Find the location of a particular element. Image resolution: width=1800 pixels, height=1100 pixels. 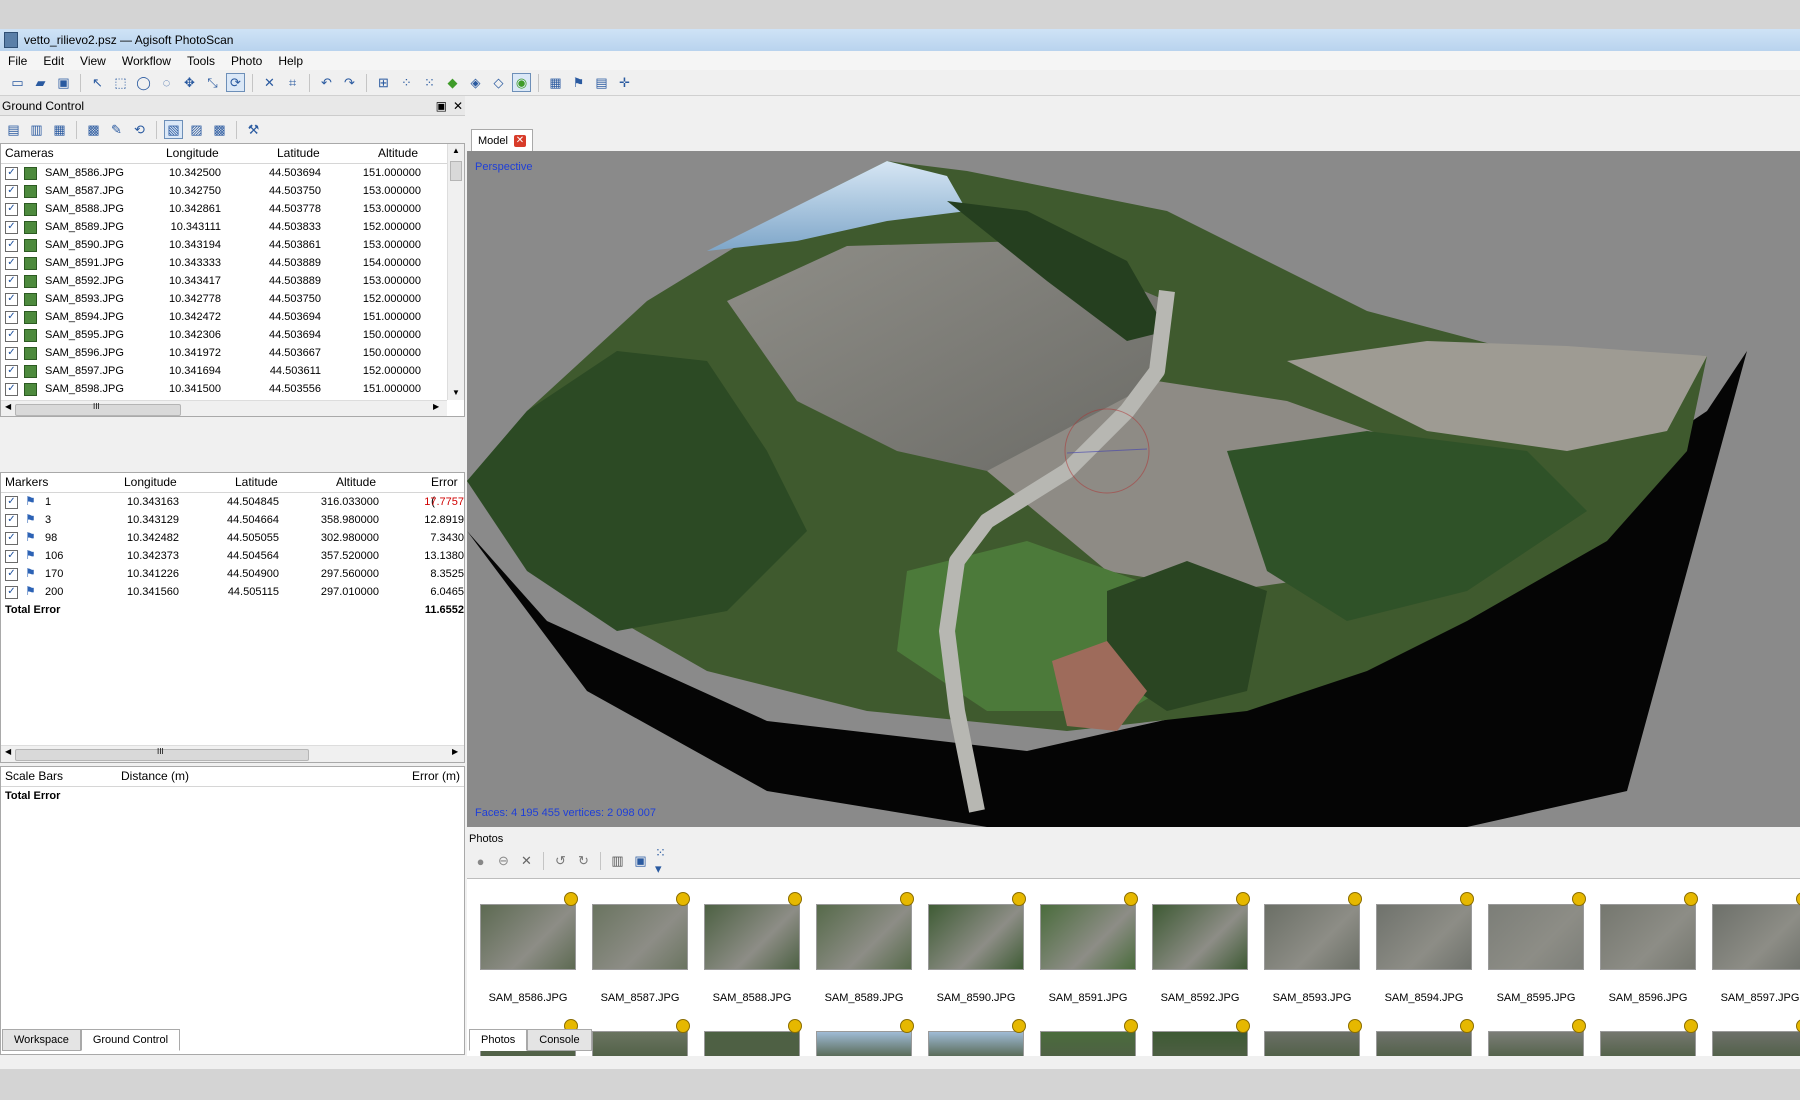

show-cameras-icon: ⊞ is located at coordinates (383, 82).